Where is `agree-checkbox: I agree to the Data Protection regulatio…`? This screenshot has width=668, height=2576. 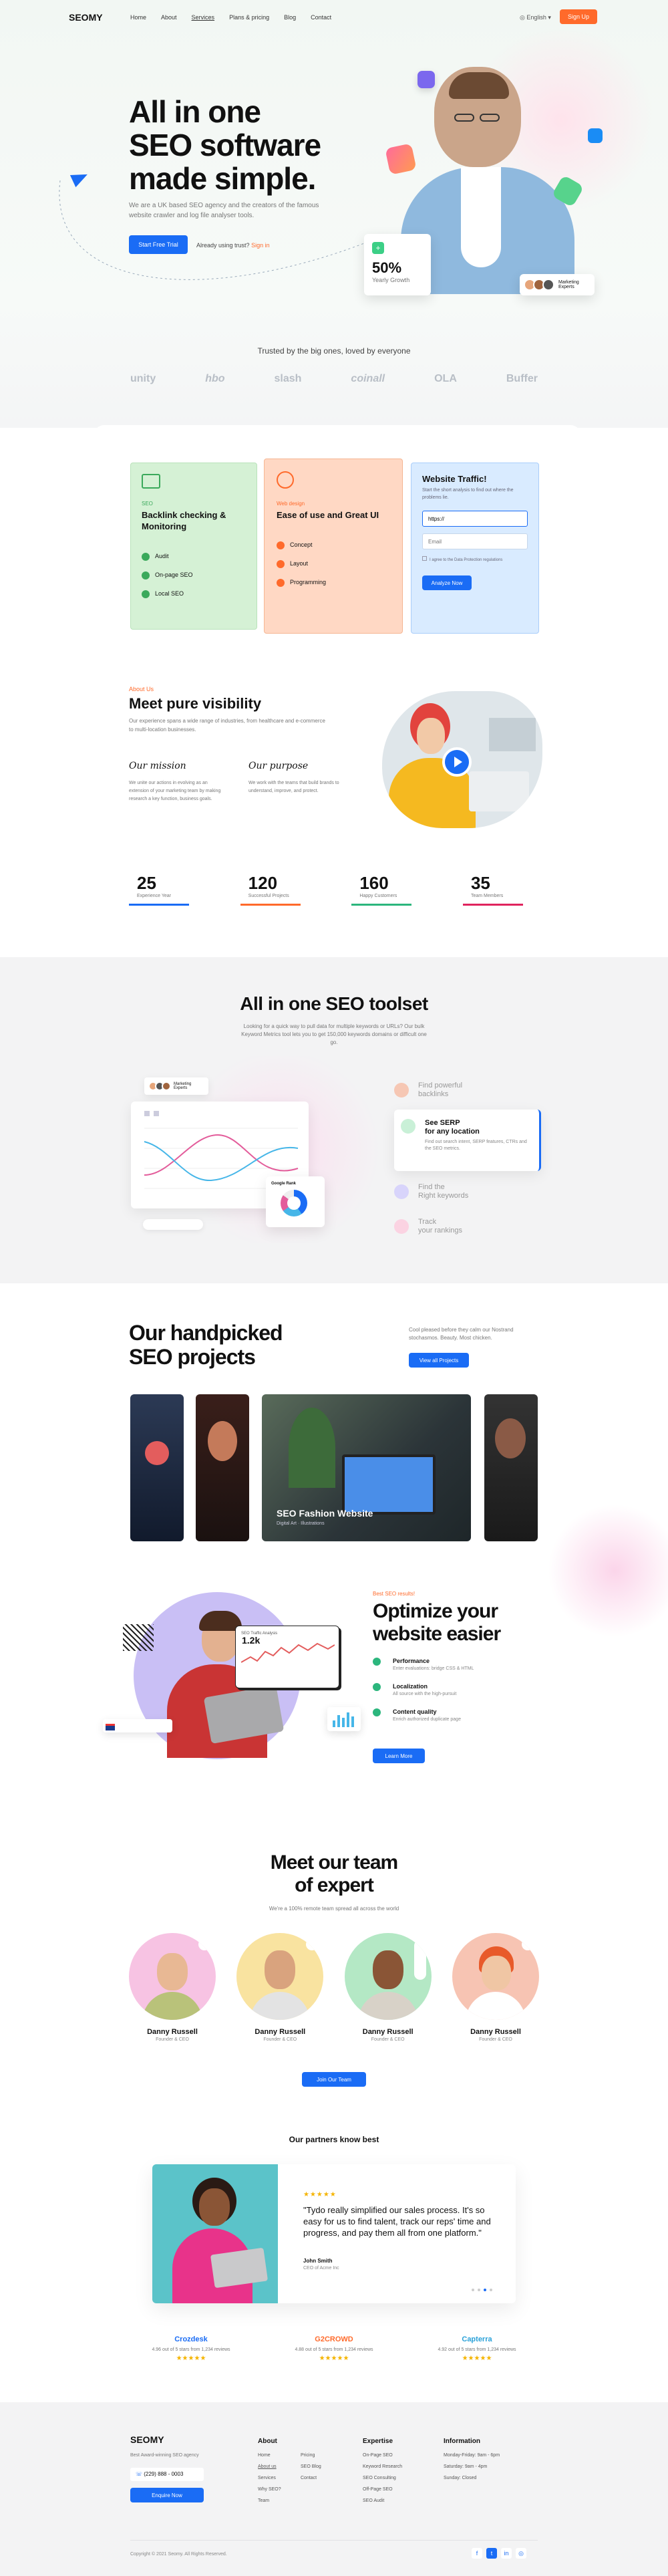
agree-checkbox: I agree to the Data Protection regulatio… is located at coordinates (475, 559).